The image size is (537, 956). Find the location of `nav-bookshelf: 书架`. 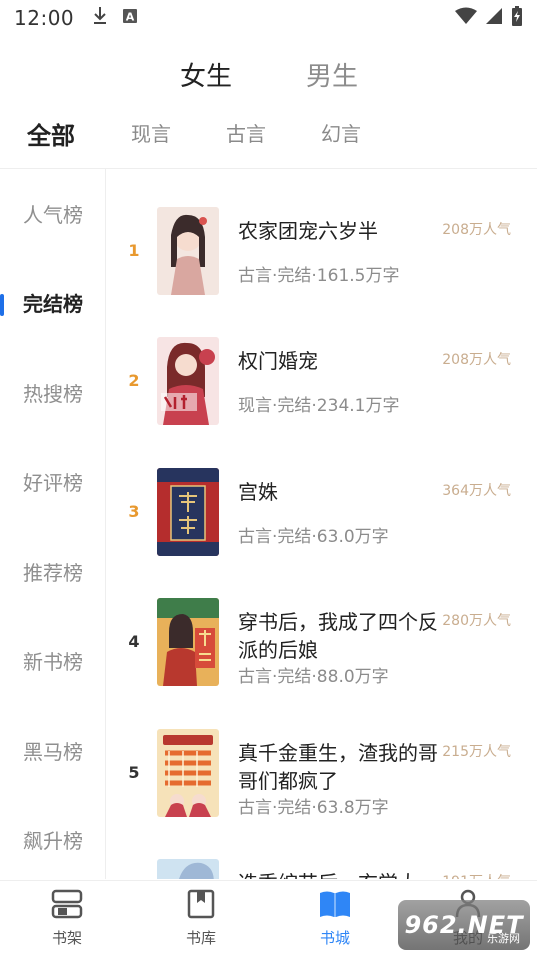

nav-bookshelf: 书架 is located at coordinates (67, 918).